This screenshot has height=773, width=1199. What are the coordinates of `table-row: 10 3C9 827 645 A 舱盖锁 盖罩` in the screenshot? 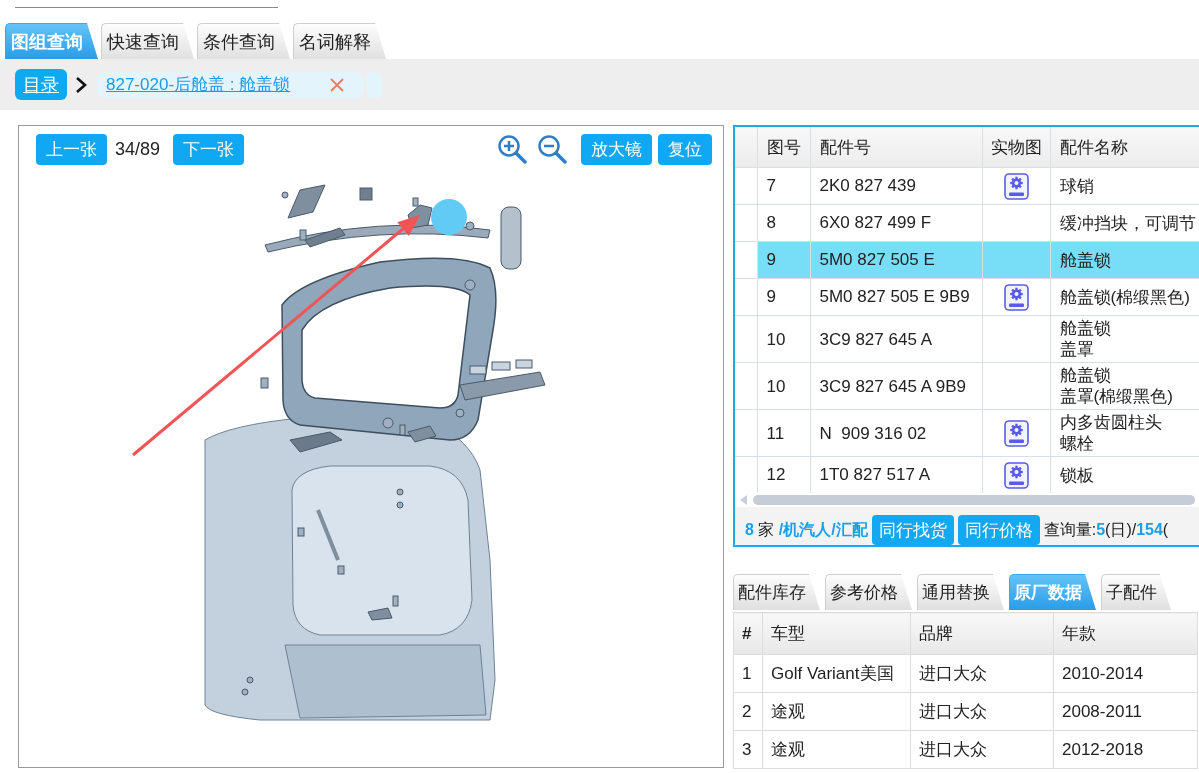 It's located at (967, 339).